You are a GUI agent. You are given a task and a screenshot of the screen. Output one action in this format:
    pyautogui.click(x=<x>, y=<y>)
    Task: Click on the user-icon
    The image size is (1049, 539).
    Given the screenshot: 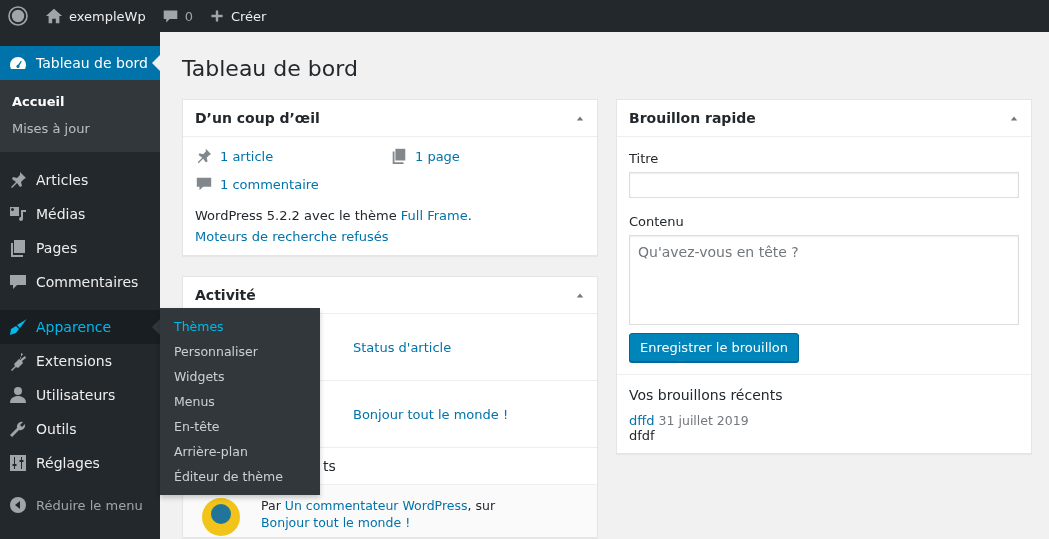 What is the action you would take?
    pyautogui.click(x=18, y=395)
    